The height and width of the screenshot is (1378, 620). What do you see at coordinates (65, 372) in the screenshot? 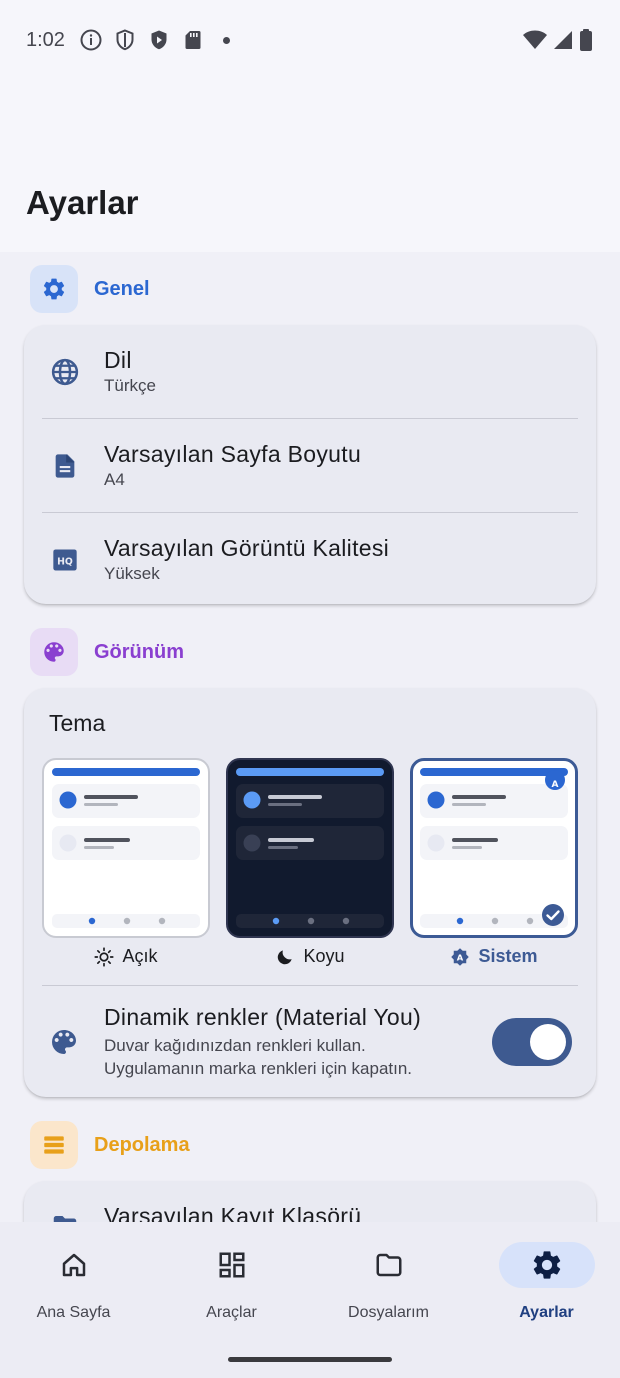
I see `globe-icon` at bounding box center [65, 372].